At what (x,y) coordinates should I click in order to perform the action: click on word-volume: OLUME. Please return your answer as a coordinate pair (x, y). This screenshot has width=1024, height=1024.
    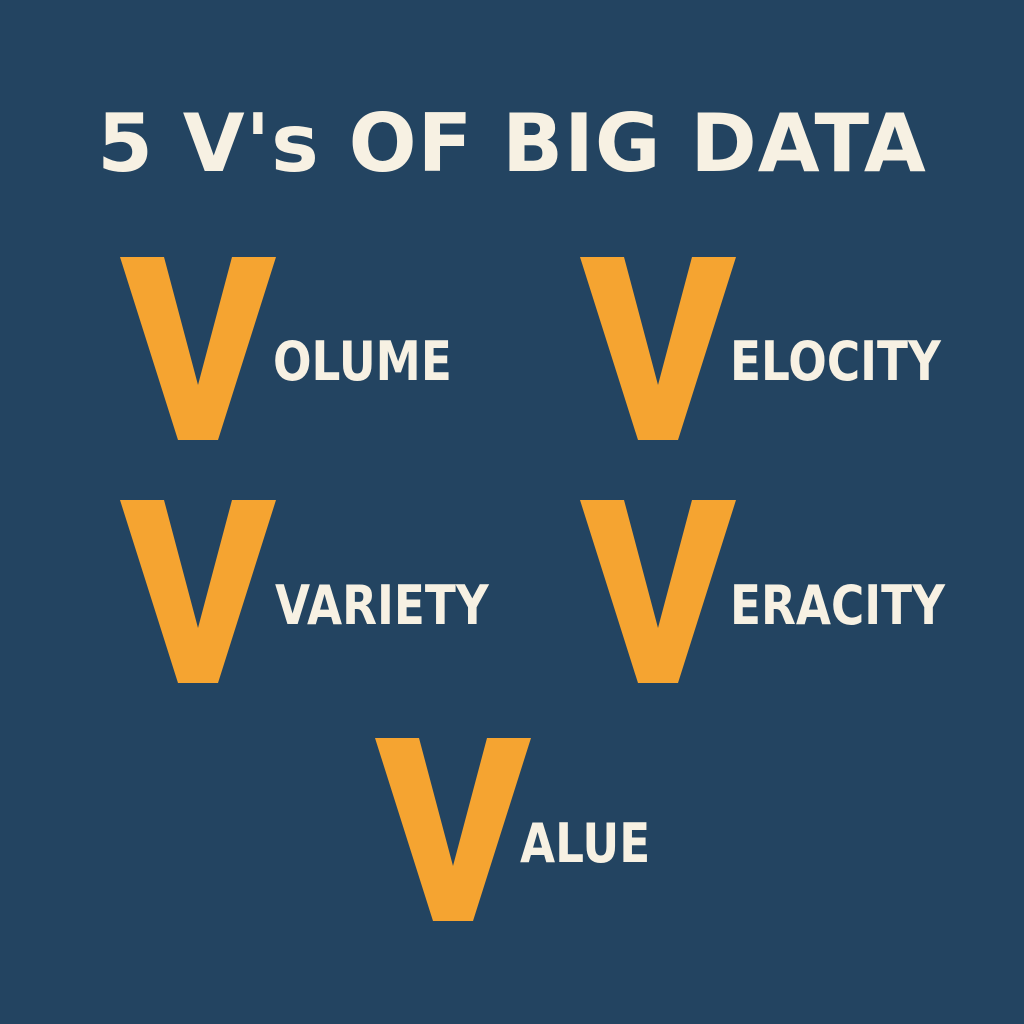
    Looking at the image, I should click on (362, 361).